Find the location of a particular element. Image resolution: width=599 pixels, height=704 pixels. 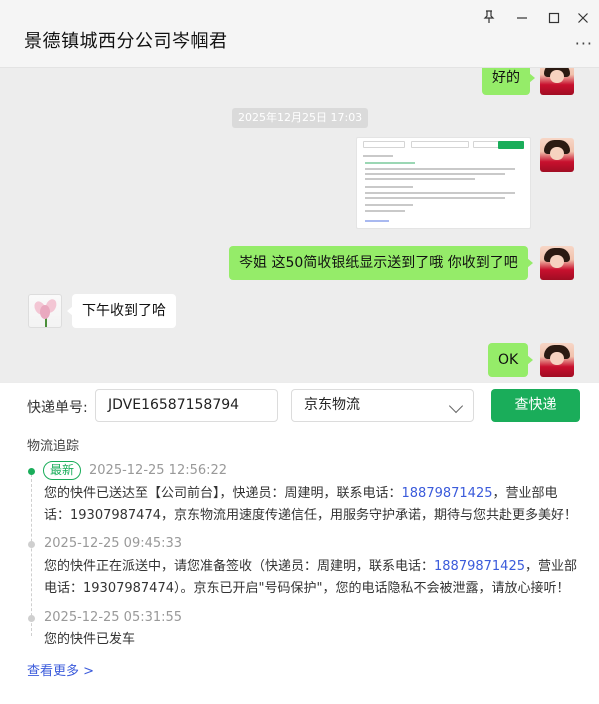

timeline-dot-active is located at coordinates (31, 471).